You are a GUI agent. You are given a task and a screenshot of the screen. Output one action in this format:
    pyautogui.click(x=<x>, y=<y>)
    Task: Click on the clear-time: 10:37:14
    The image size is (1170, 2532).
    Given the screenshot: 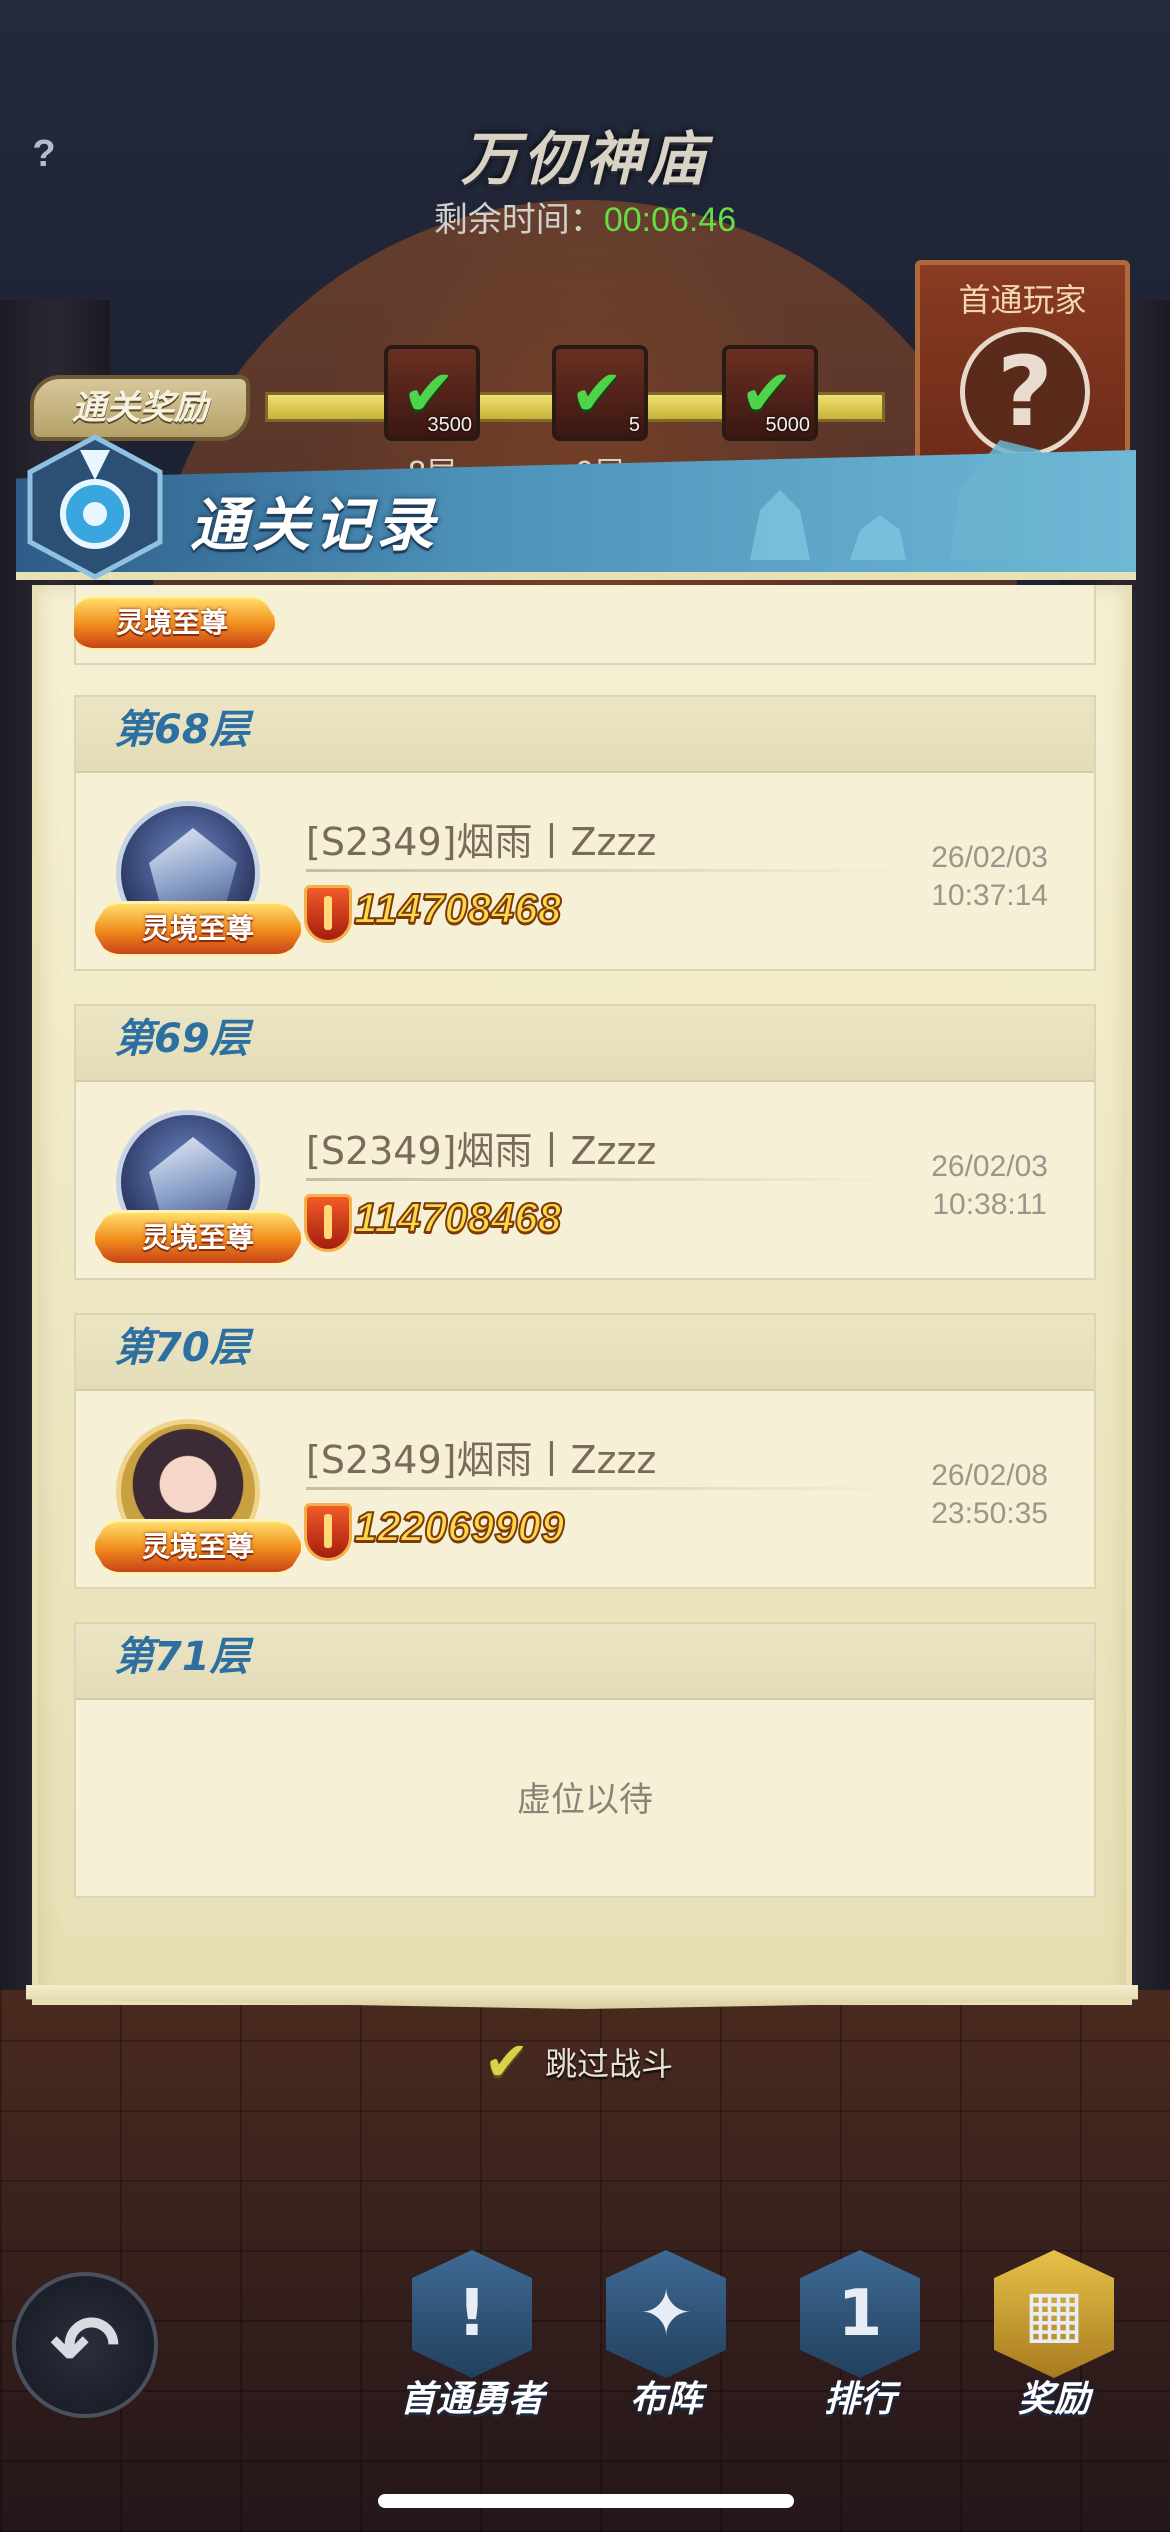 What is the action you would take?
    pyautogui.click(x=989, y=895)
    